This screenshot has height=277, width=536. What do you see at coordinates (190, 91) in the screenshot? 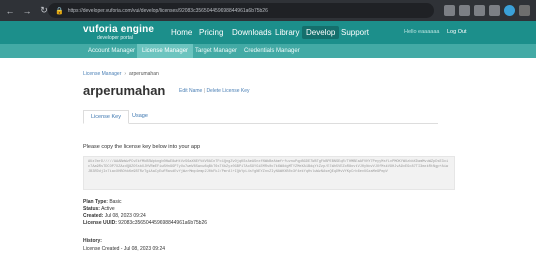
I see `edit-name-link: Edit Name` at bounding box center [190, 91].